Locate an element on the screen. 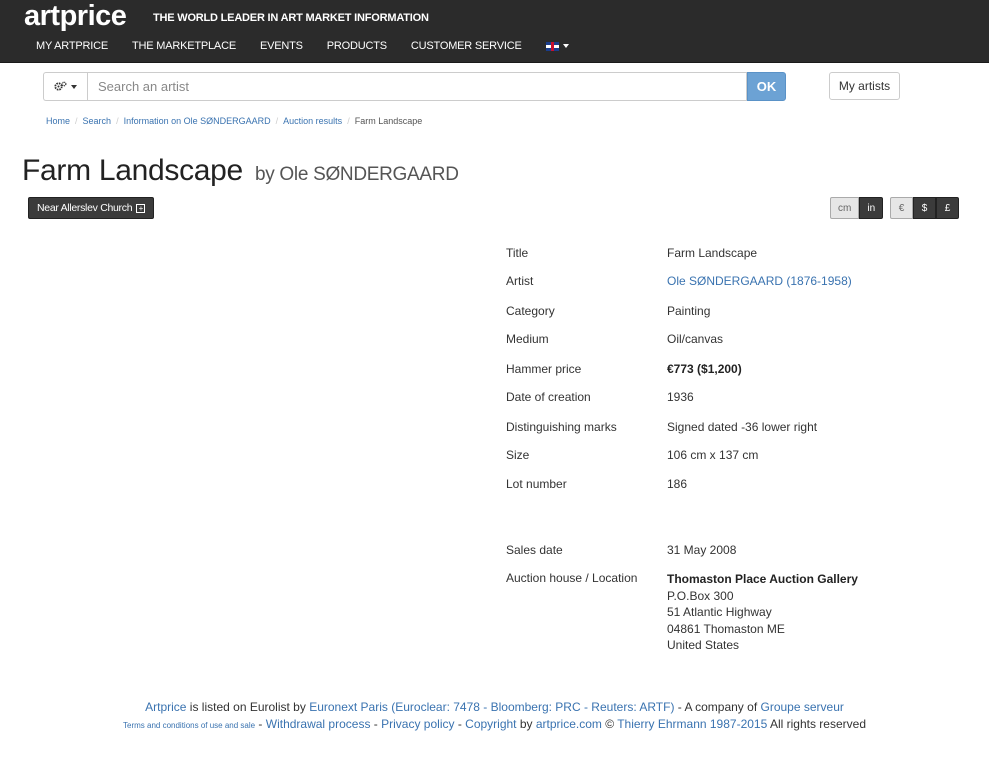 The height and width of the screenshot is (772, 989). artist-byline: by Ole SØNDERGAARD is located at coordinates (356, 174).